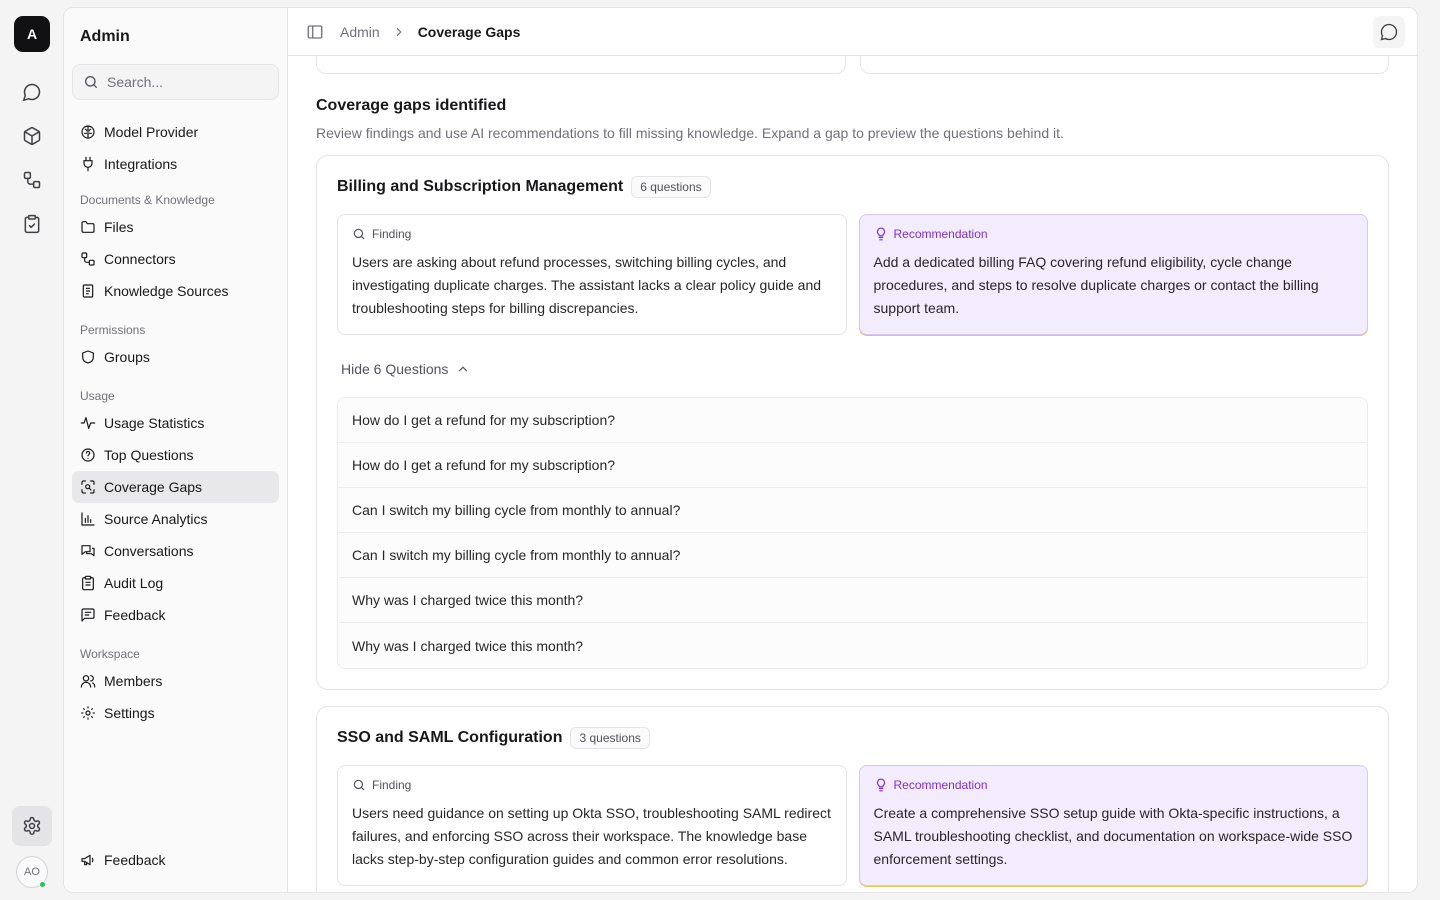 The height and width of the screenshot is (900, 1440). I want to click on sidebar-item-integrations: Integrations, so click(175, 164).